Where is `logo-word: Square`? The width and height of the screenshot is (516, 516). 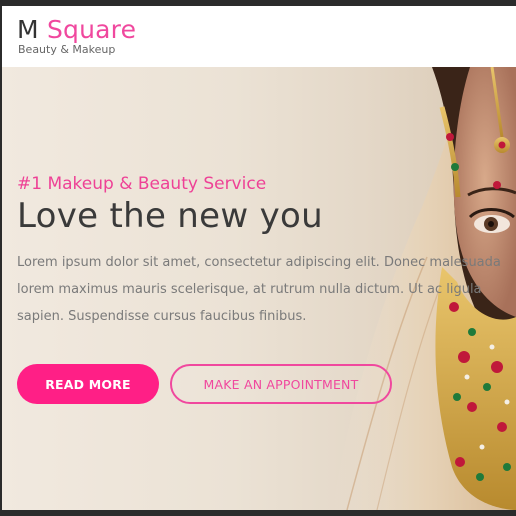
logo-word: Square is located at coordinates (91, 29).